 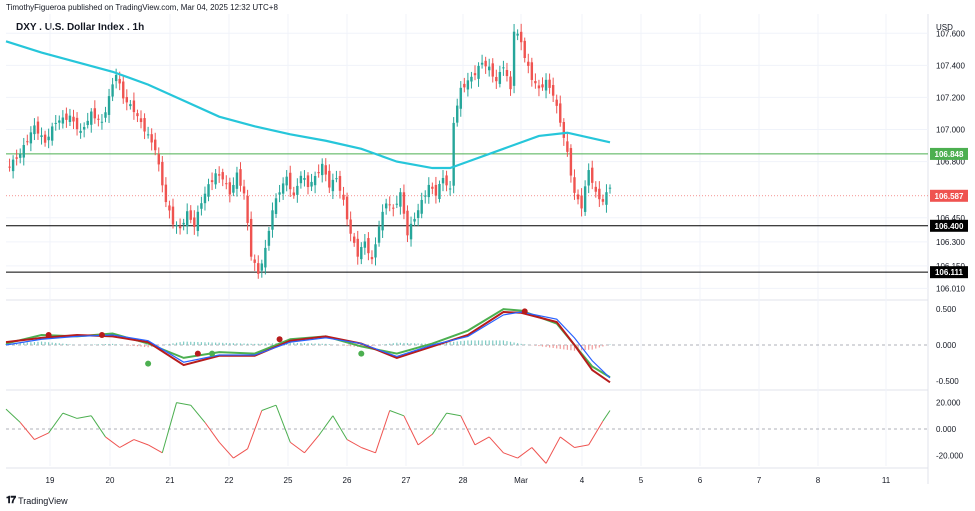 I want to click on tradingview-brand: 𝟏𝟕 TradingView, so click(x=37, y=500).